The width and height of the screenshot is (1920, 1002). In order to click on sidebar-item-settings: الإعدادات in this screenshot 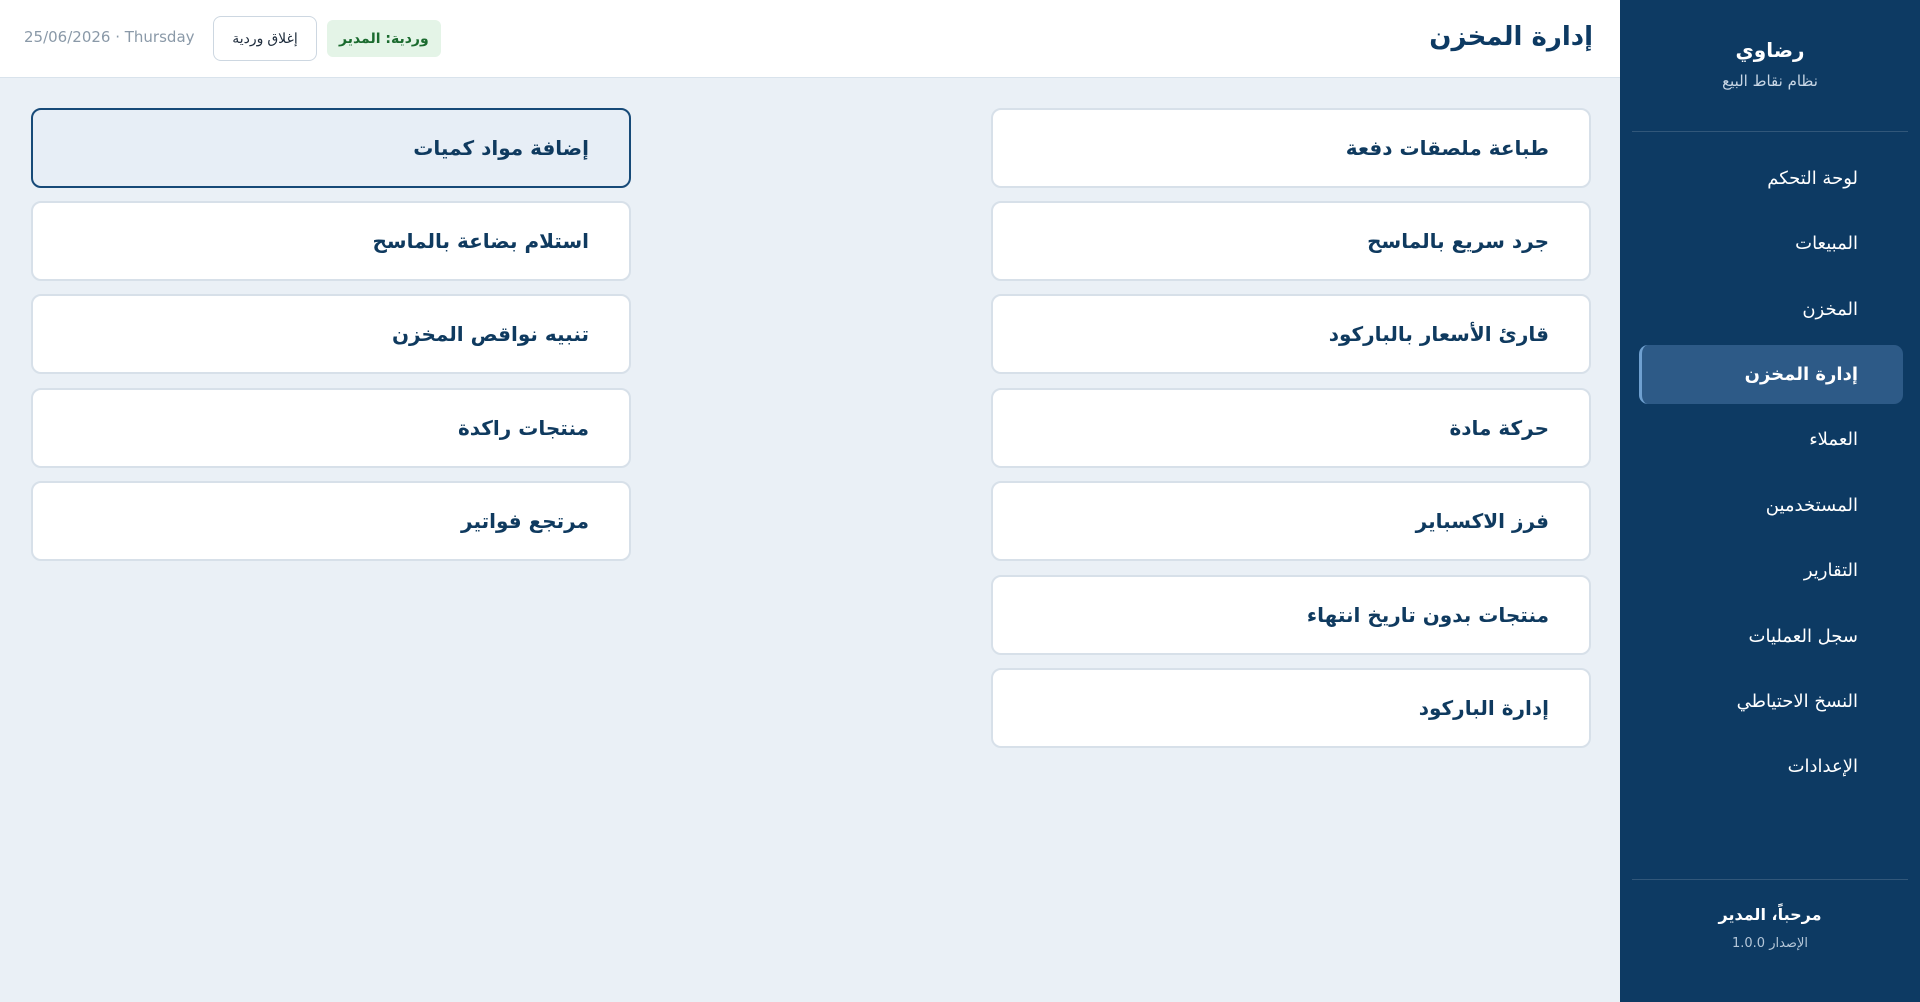, I will do `click(1771, 766)`.